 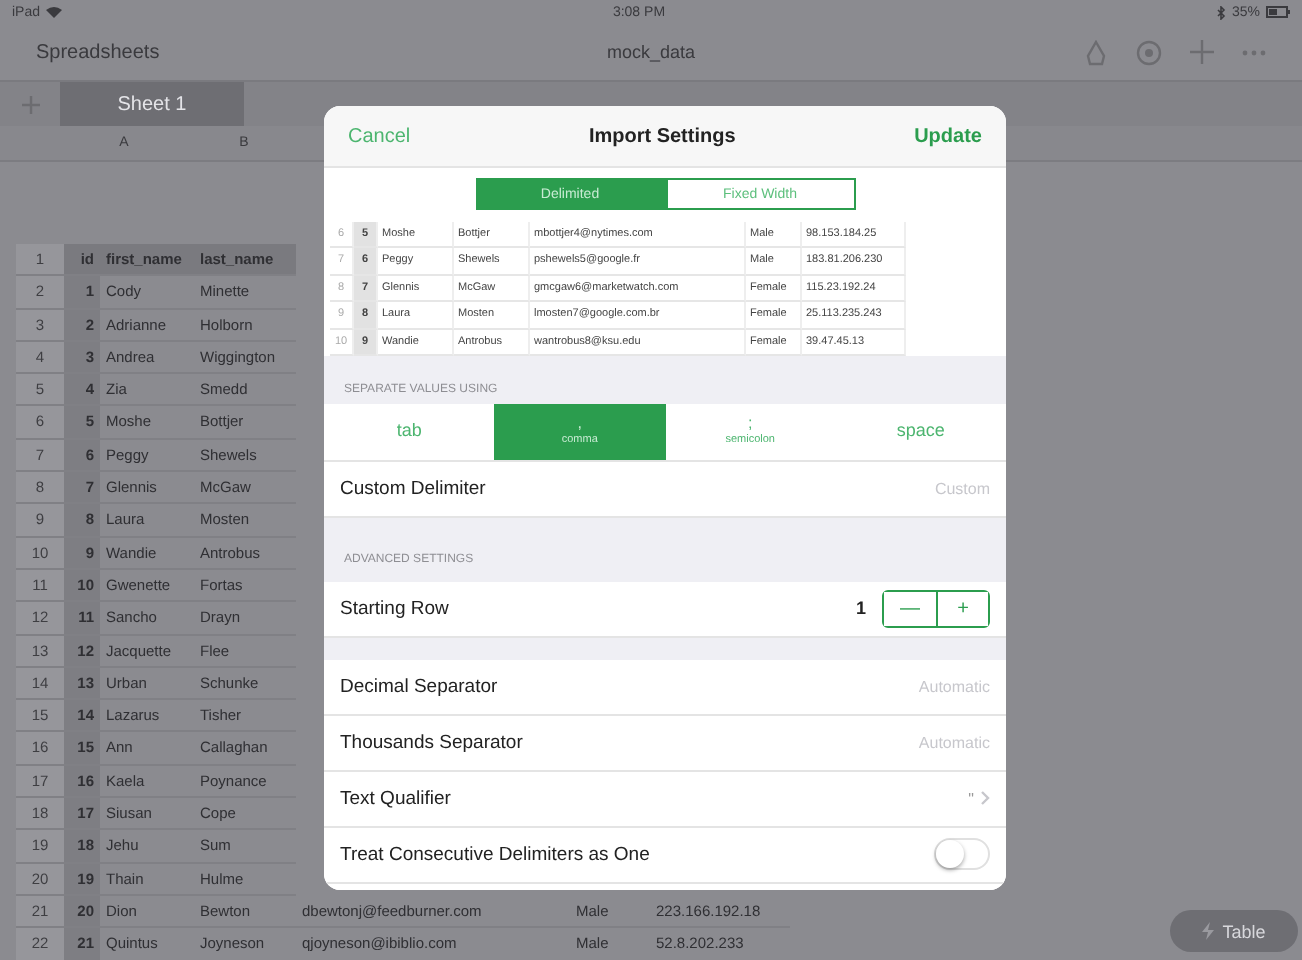 I want to click on circle-icon, so click(x=1149, y=52).